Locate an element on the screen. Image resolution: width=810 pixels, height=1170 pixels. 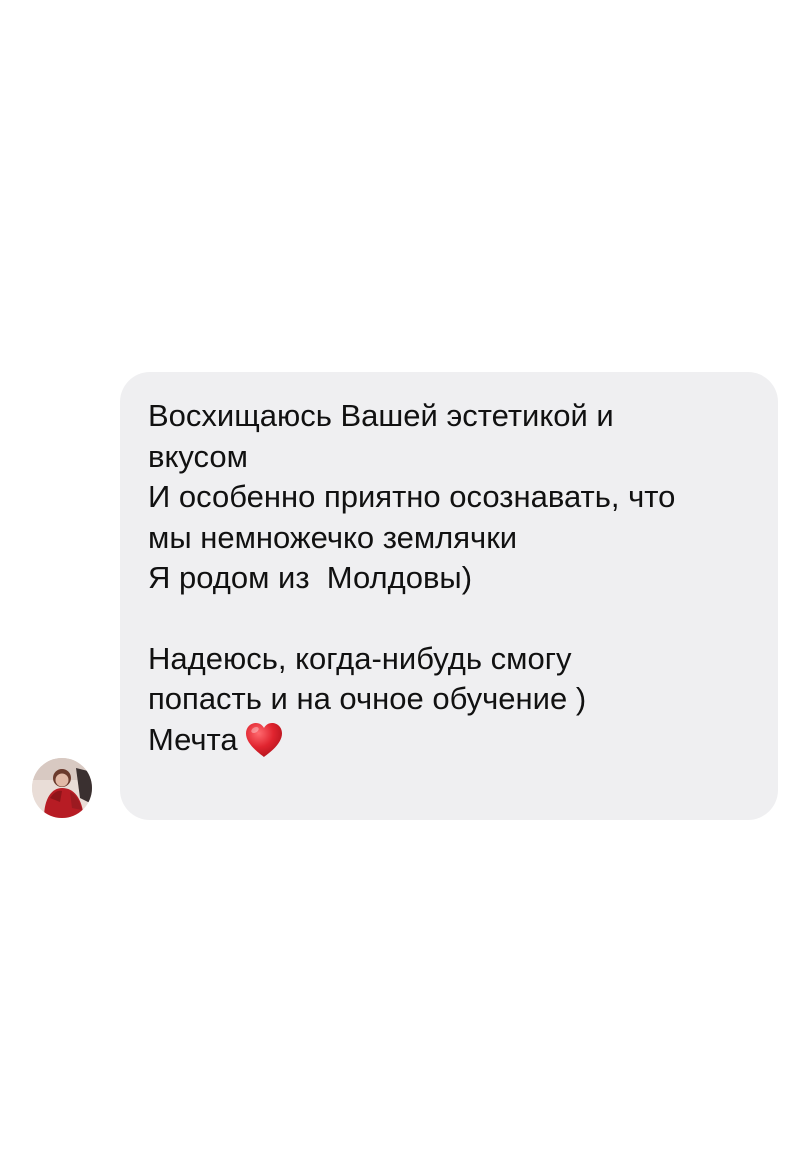
avatar-photo-icon is located at coordinates (62, 788).